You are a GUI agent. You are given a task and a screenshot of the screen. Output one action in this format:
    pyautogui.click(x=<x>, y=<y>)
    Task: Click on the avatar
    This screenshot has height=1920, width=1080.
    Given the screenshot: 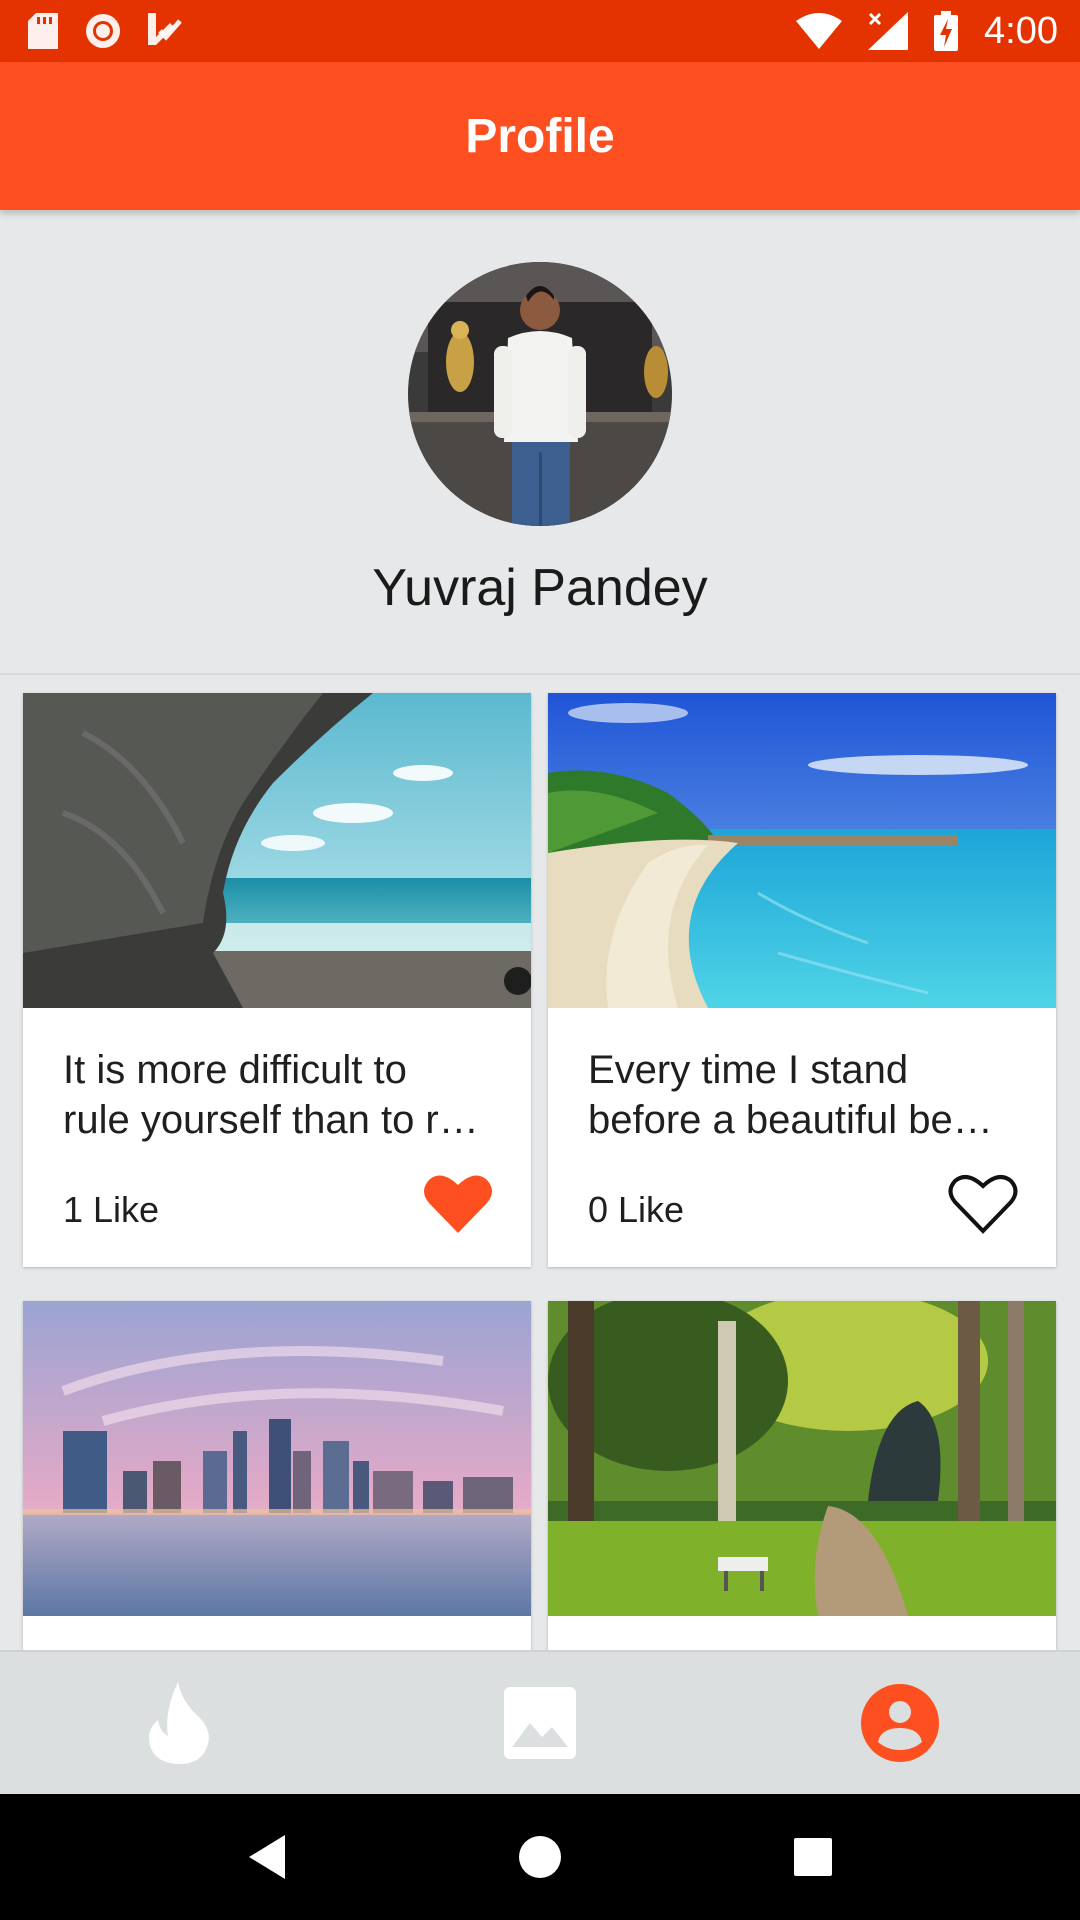 What is the action you would take?
    pyautogui.click(x=540, y=394)
    